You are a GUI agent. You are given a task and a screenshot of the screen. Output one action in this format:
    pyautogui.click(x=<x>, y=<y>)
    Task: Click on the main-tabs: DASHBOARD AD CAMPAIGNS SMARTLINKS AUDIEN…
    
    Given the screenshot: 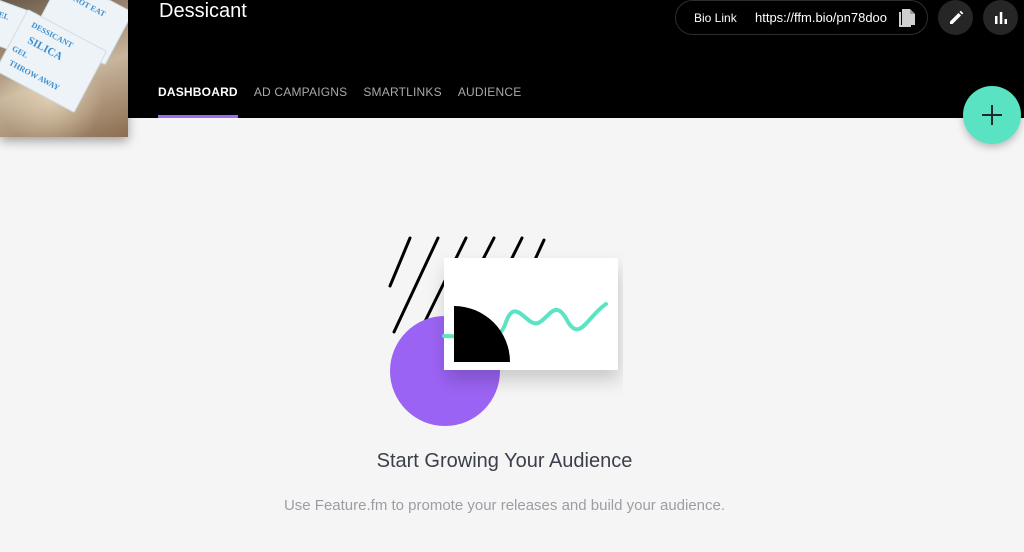 What is the action you would take?
    pyautogui.click(x=347, y=101)
    